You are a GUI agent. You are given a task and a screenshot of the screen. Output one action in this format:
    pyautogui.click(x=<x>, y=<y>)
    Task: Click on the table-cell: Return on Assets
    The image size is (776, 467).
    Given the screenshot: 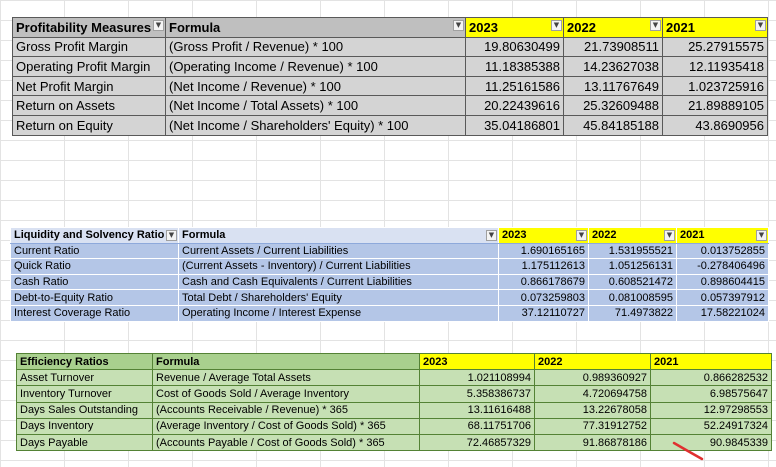 What is the action you would take?
    pyautogui.click(x=89, y=105)
    